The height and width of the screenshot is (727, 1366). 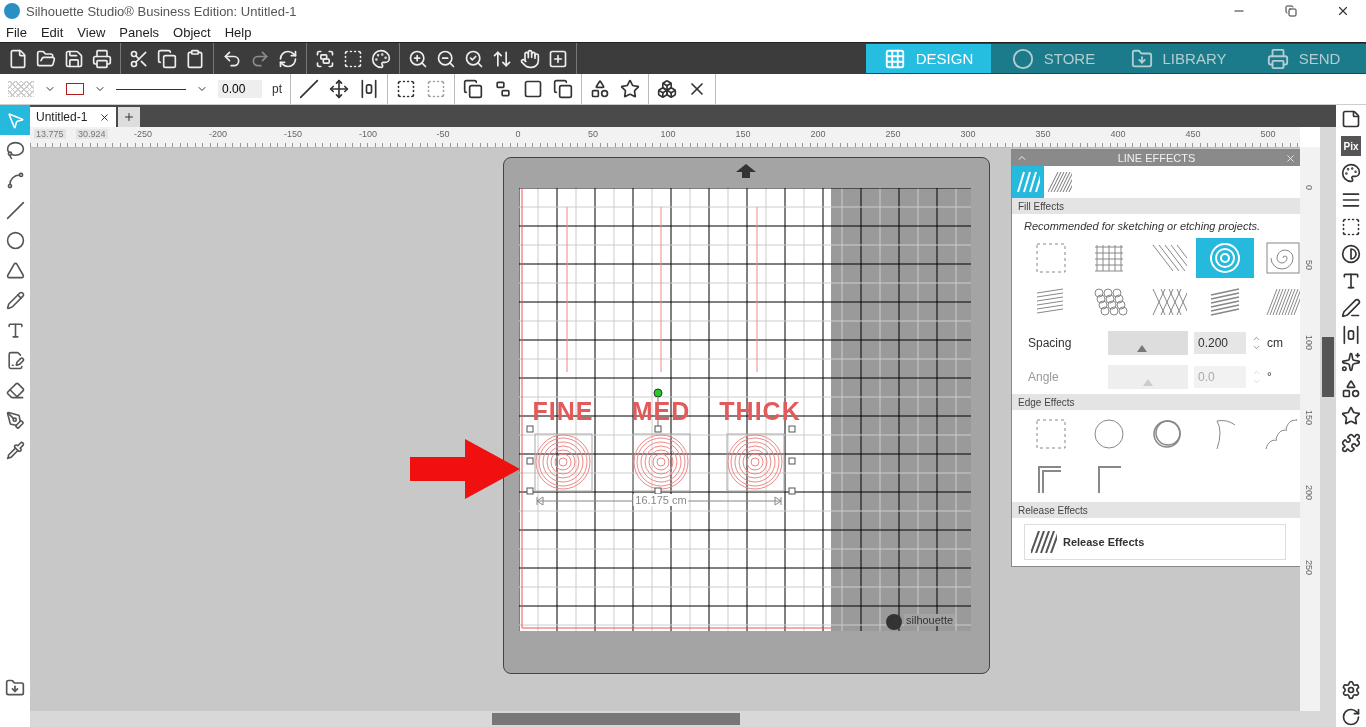 I want to click on settings-icon, so click(x=1351, y=690).